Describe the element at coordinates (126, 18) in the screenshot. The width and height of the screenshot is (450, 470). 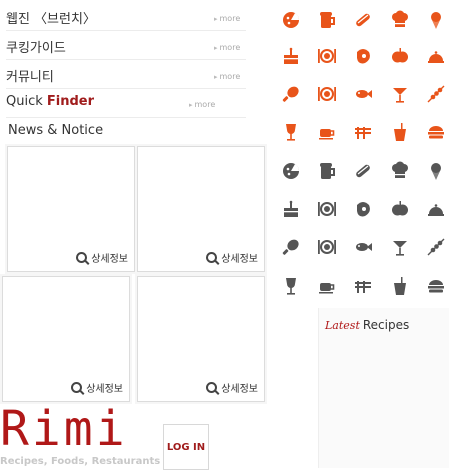
I see `menu-item-webzine: 웹진 〈브런치〉 more` at that location.